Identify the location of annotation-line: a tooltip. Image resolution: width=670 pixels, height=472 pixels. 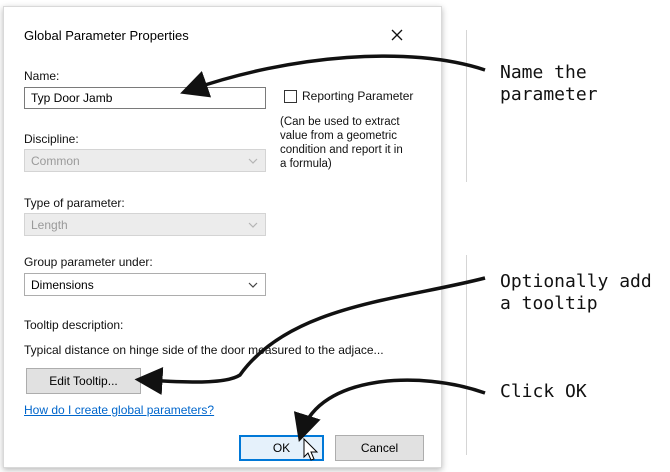
(549, 303).